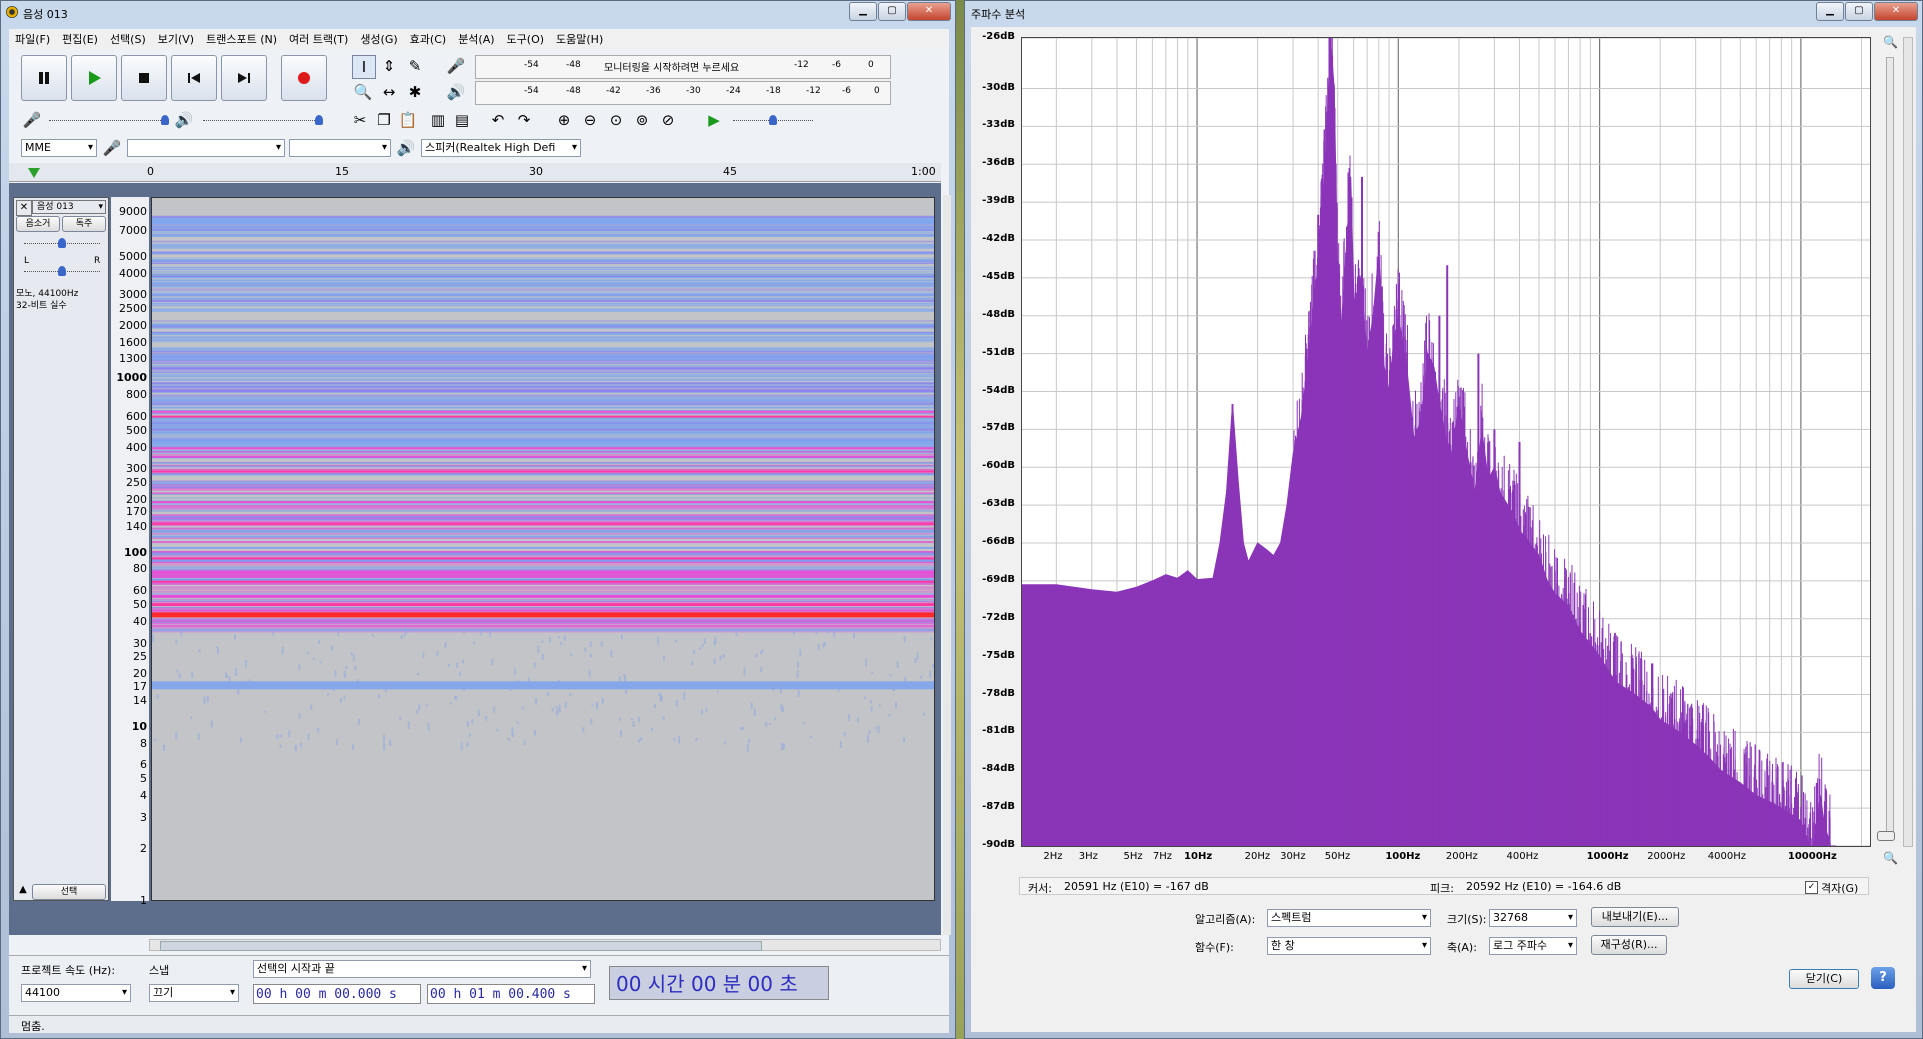  What do you see at coordinates (773, 120) in the screenshot?
I see `play-speed-slider` at bounding box center [773, 120].